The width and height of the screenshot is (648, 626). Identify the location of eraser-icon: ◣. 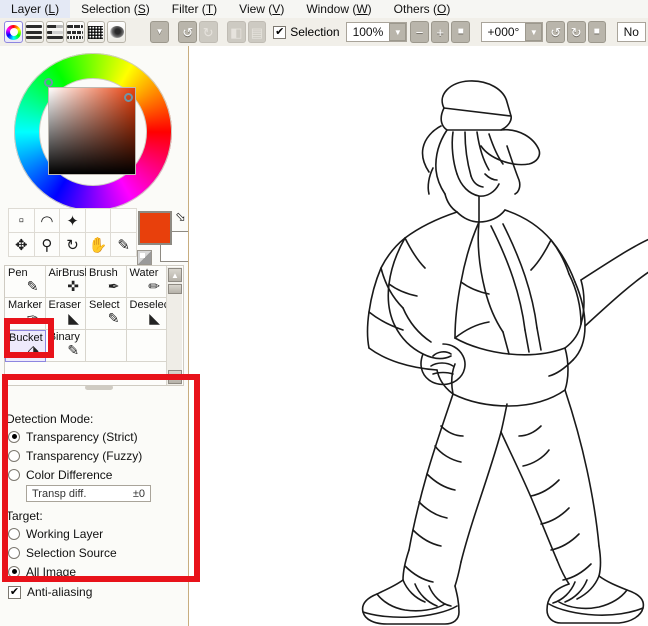
(73, 318).